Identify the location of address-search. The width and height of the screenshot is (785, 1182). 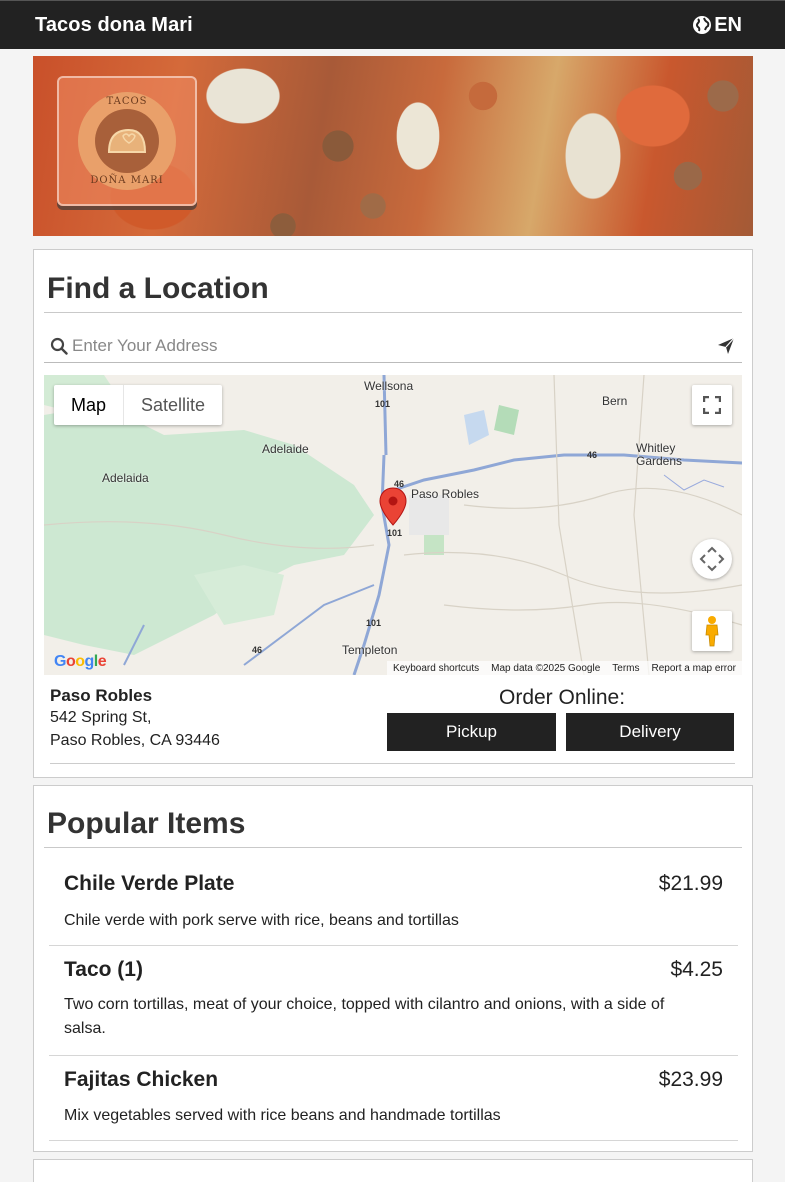
(393, 346).